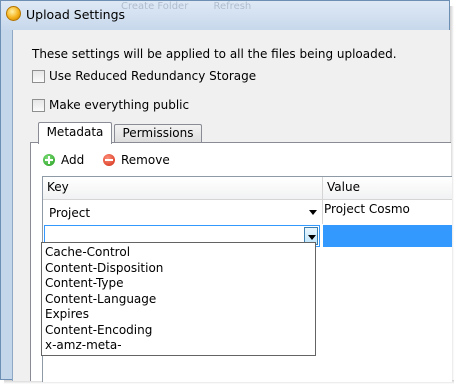  Describe the element at coordinates (76, 14) in the screenshot. I see `window-title: Upload Settings` at that location.